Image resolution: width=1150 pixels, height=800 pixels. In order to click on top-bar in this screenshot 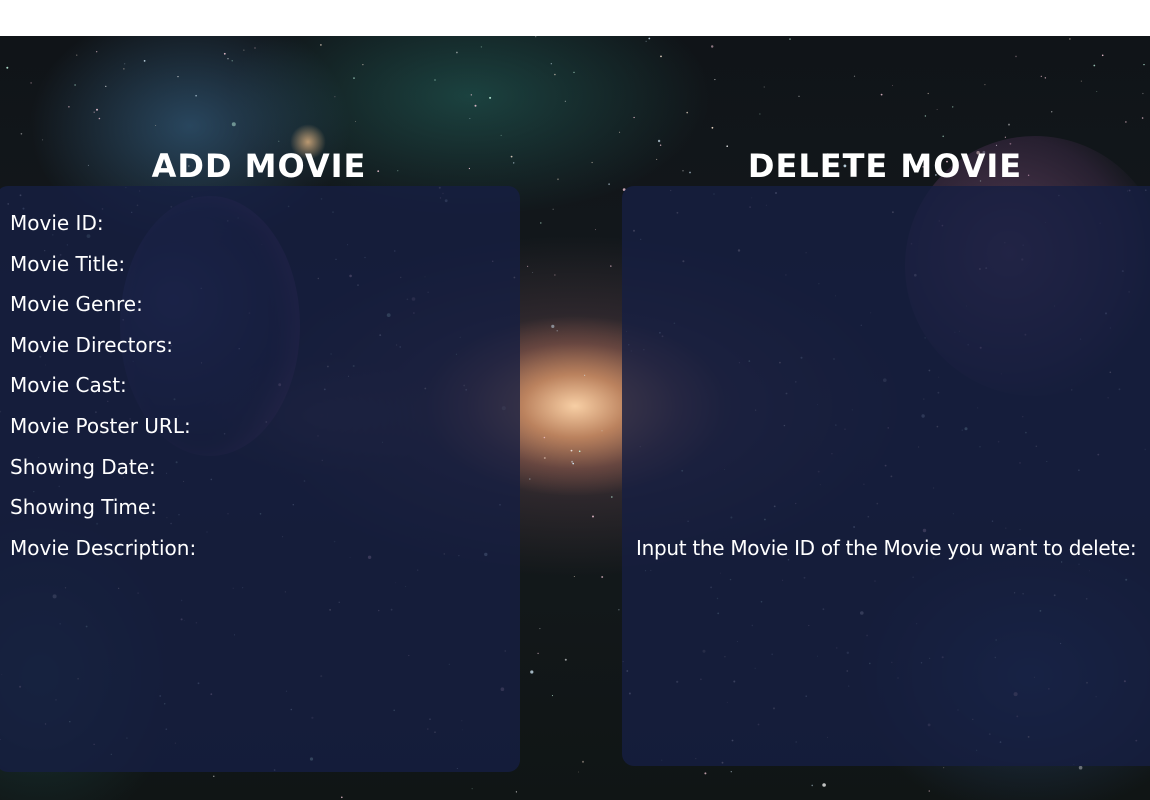, I will do `click(575, 18)`.